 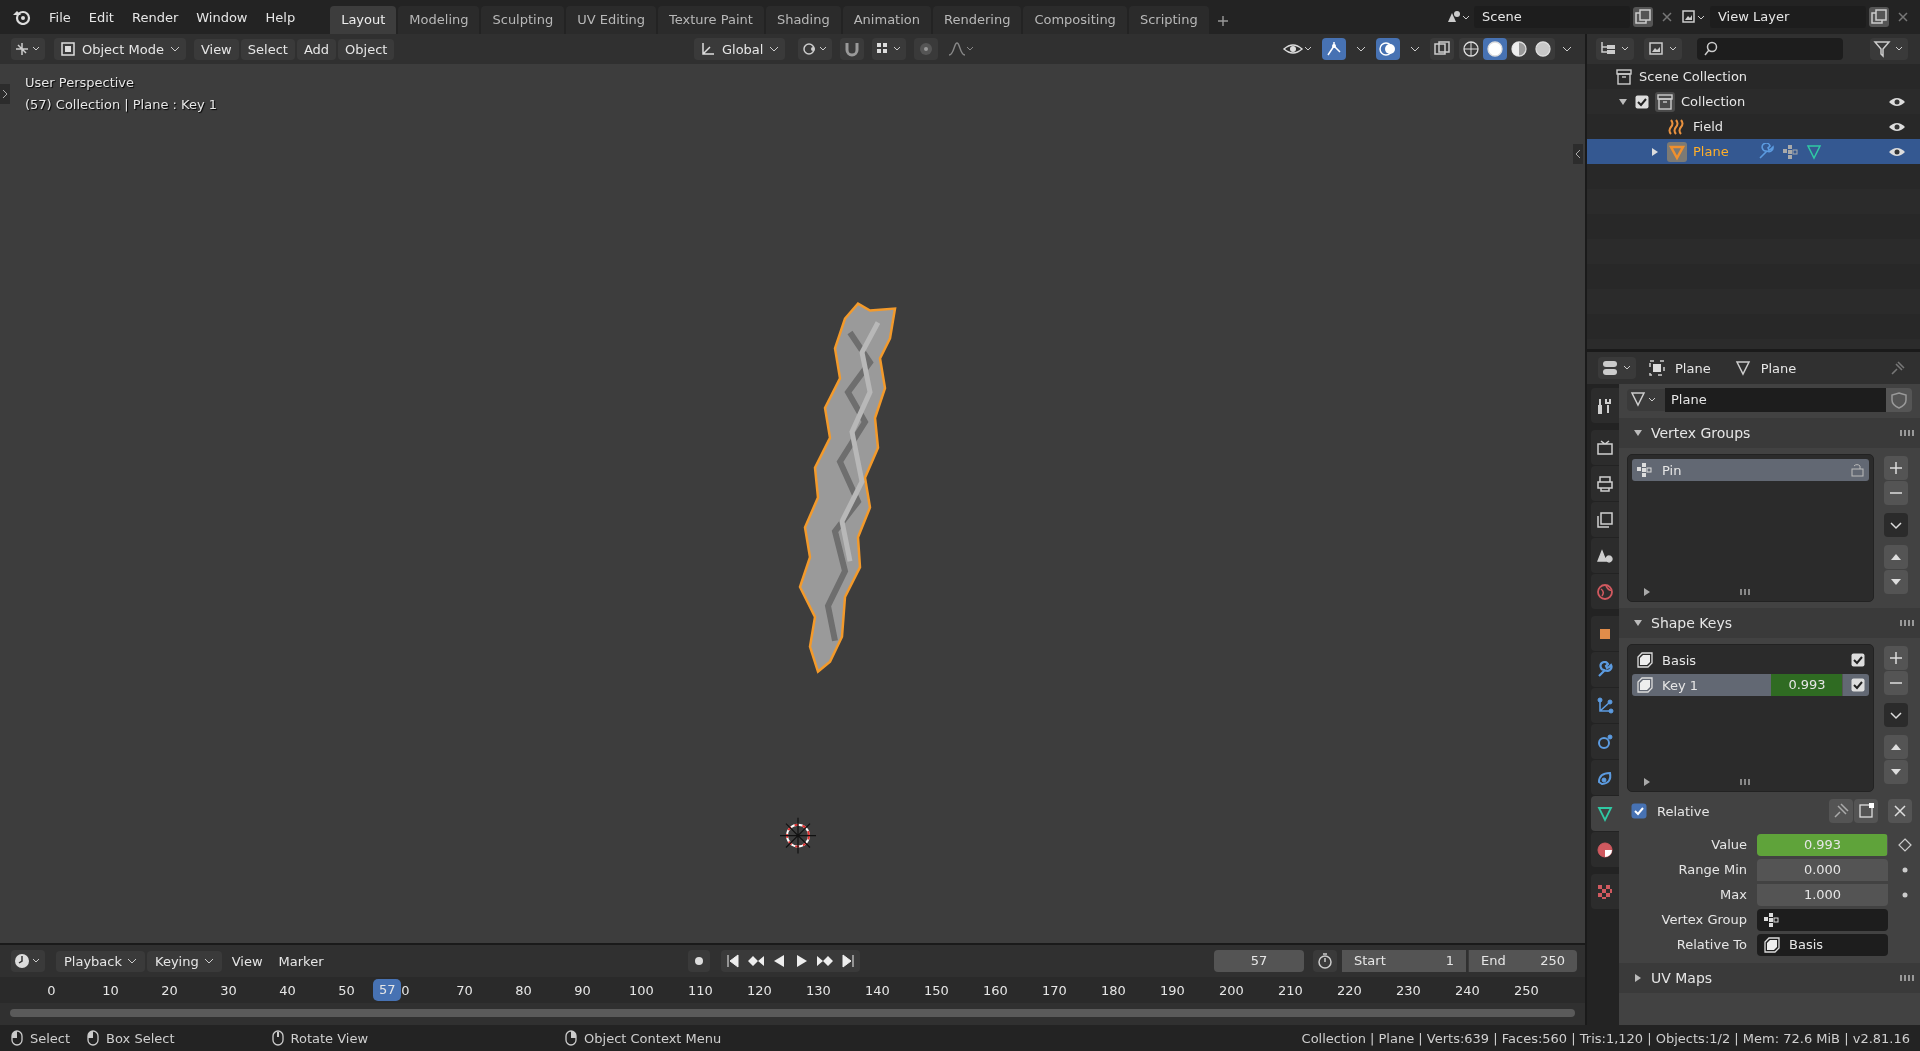 I want to click on checkbox-label: Relative, so click(x=1683, y=811).